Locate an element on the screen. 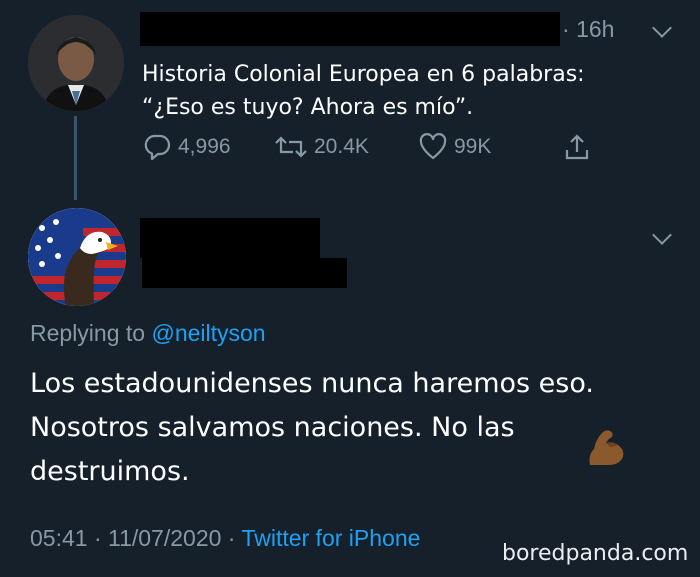 This screenshot has width=700, height=577. eagle-flag-icon is located at coordinates (77, 257).